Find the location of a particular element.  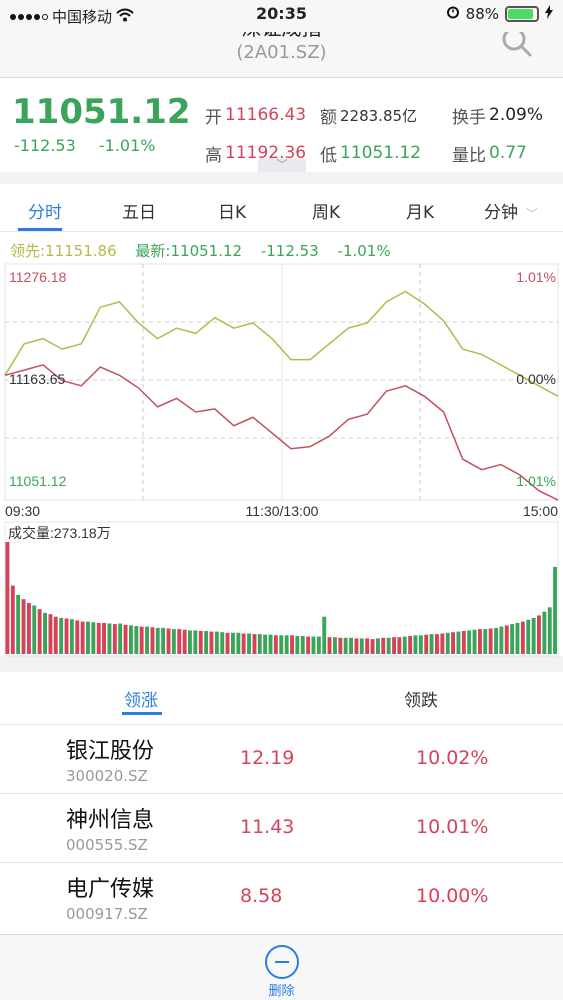

tab-minute: 分钟 ﹀ is located at coordinates (511, 210).